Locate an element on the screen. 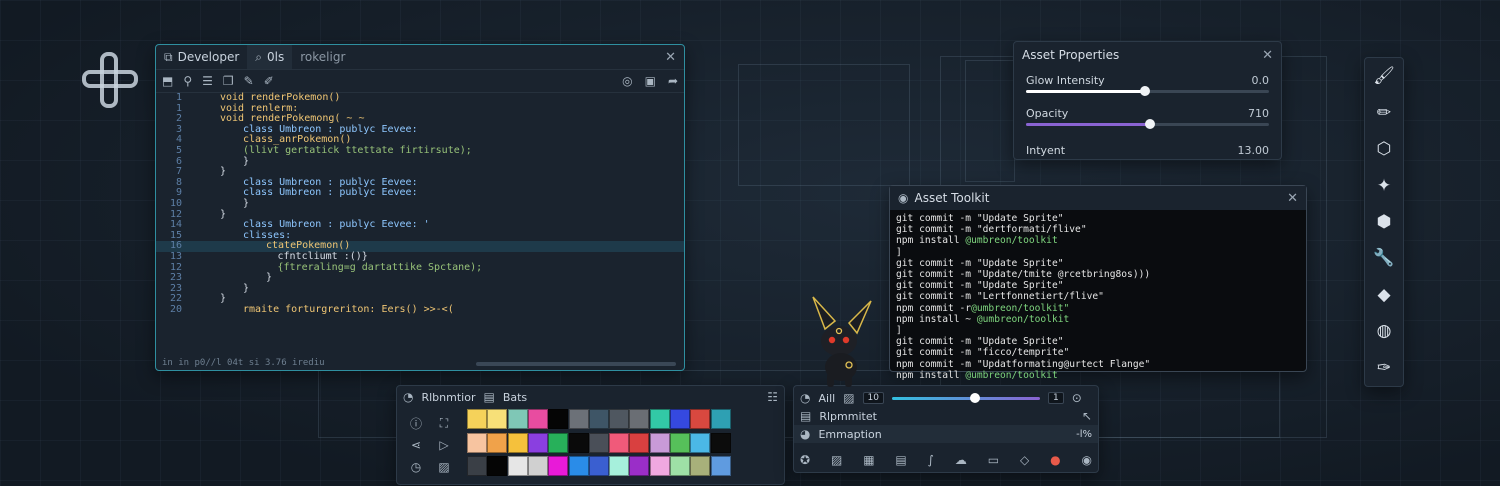  palette-tab: Bats is located at coordinates (515, 397).